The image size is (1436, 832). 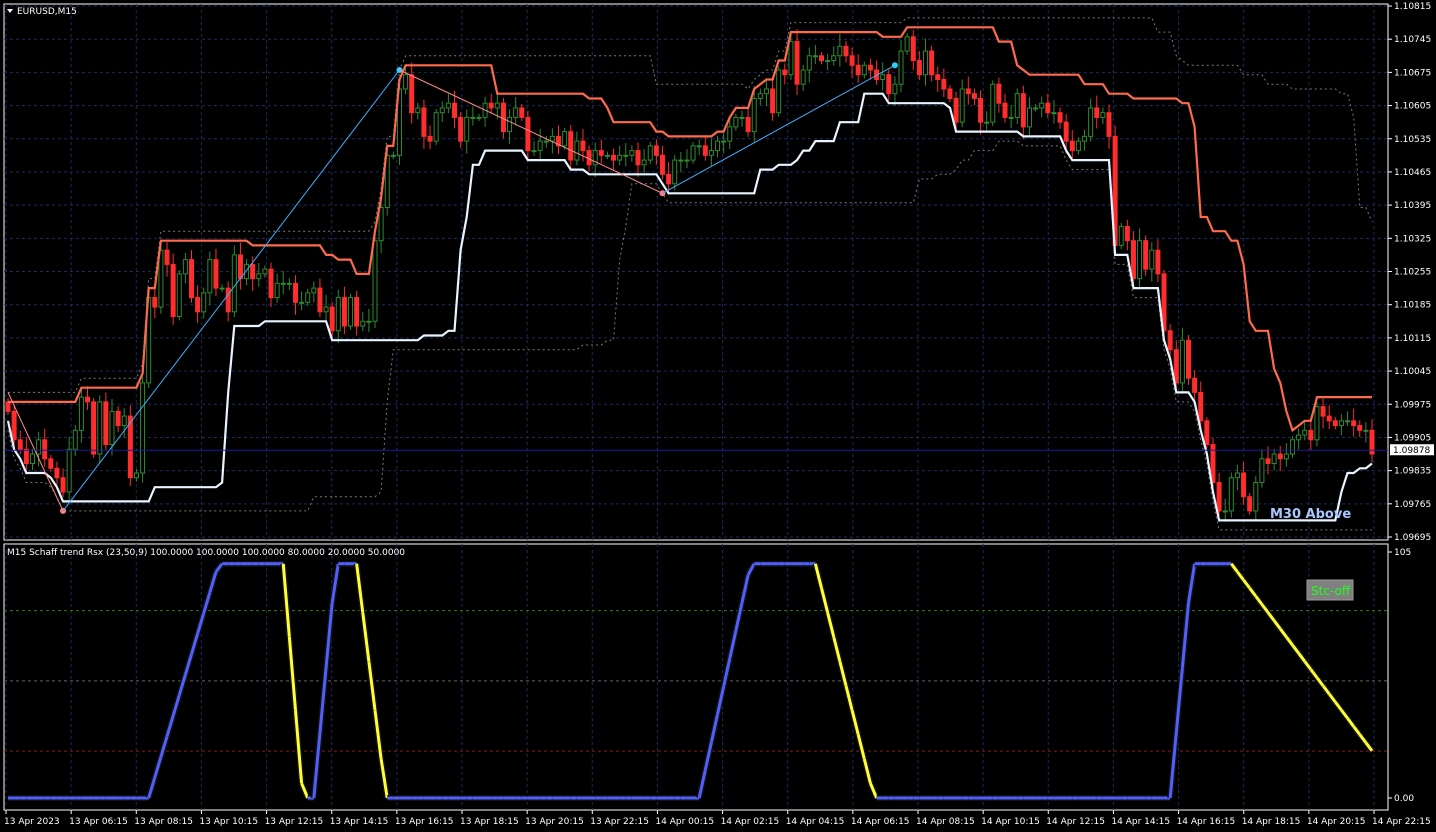 What do you see at coordinates (1411, 451) in the screenshot?
I see `current-price-value: 1.09878` at bounding box center [1411, 451].